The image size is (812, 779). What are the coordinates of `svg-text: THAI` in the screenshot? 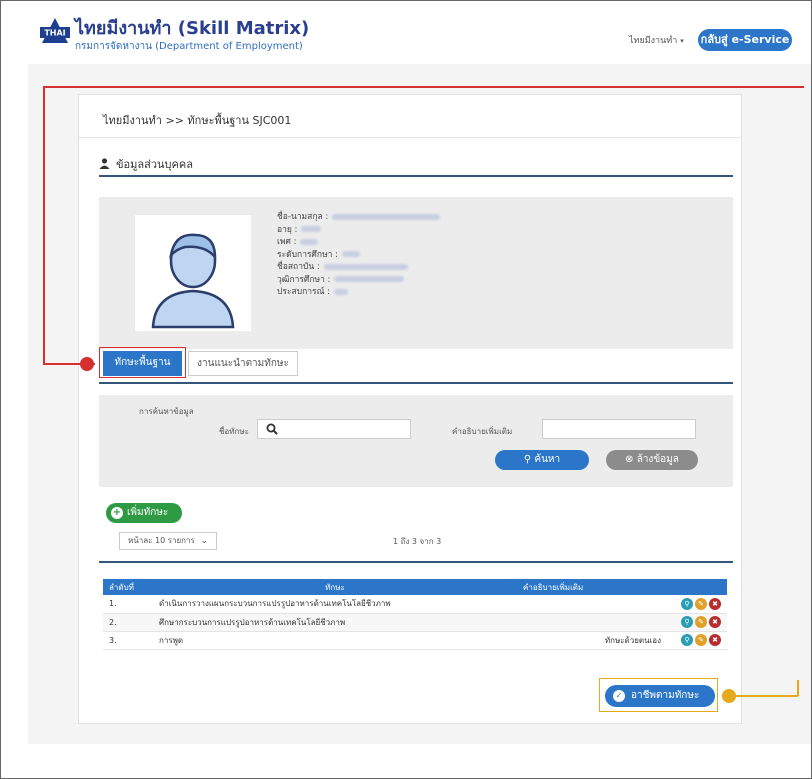 It's located at (54, 33).